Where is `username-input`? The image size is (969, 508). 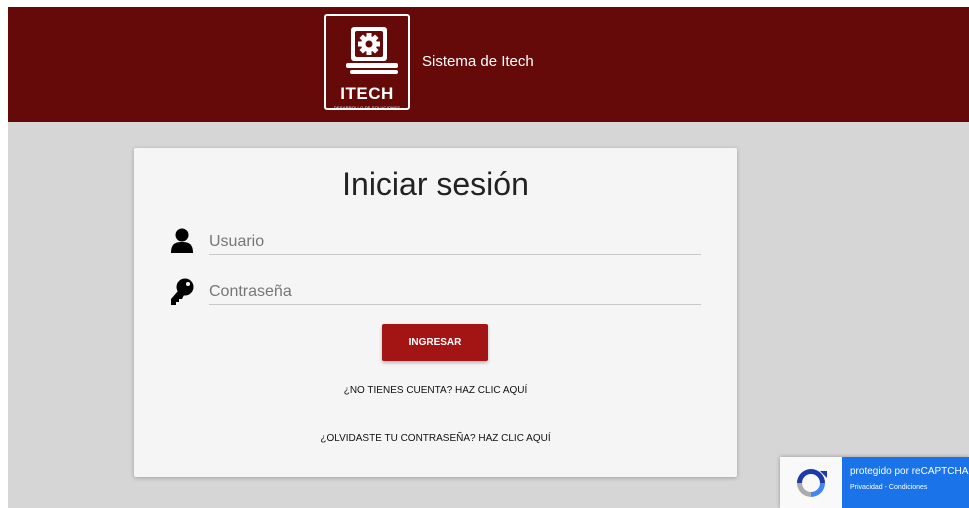
username-input is located at coordinates (455, 242).